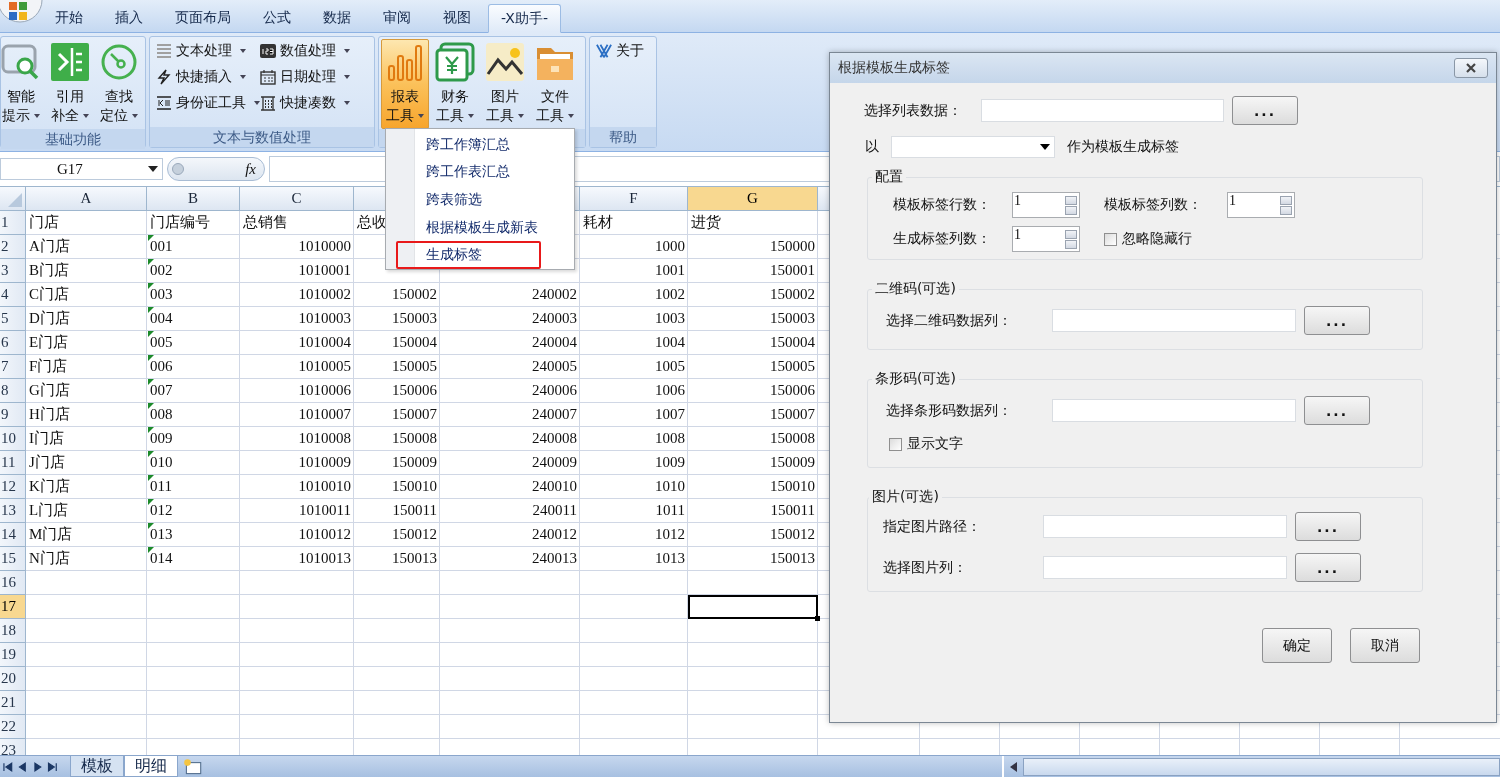 The width and height of the screenshot is (1500, 777). I want to click on row-header: 21, so click(13, 703).